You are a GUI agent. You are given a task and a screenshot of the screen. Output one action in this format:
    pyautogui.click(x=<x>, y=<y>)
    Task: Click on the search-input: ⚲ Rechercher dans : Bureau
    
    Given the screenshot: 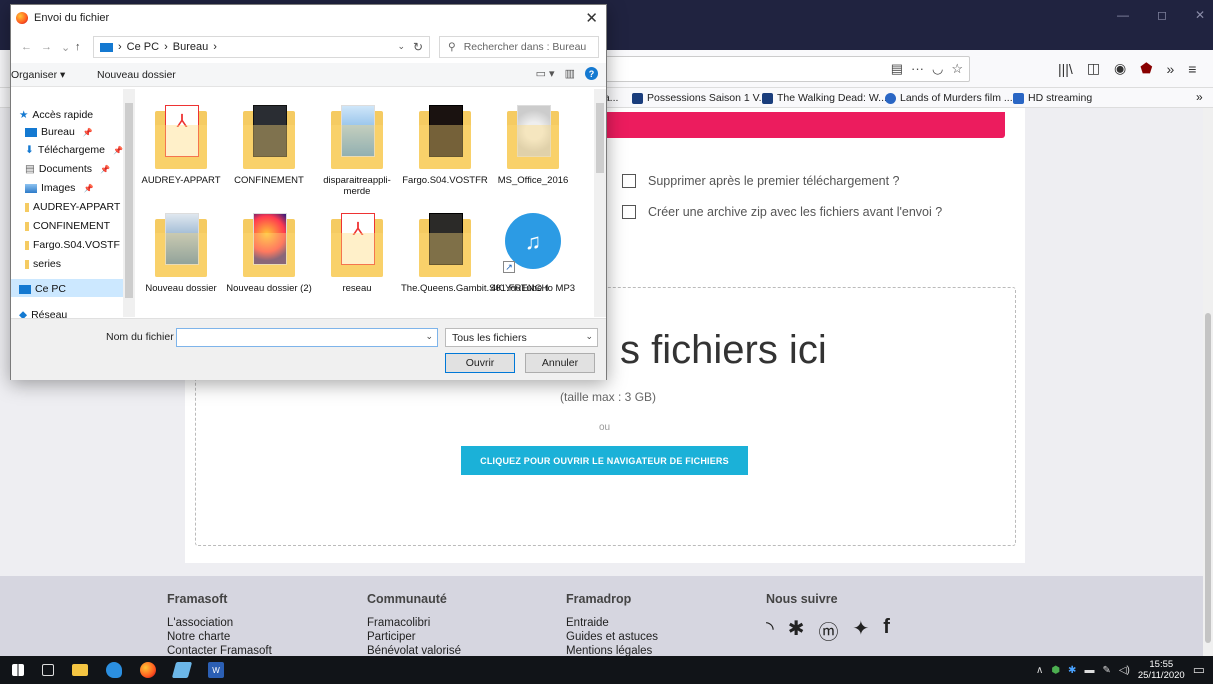 What is the action you would take?
    pyautogui.click(x=519, y=47)
    